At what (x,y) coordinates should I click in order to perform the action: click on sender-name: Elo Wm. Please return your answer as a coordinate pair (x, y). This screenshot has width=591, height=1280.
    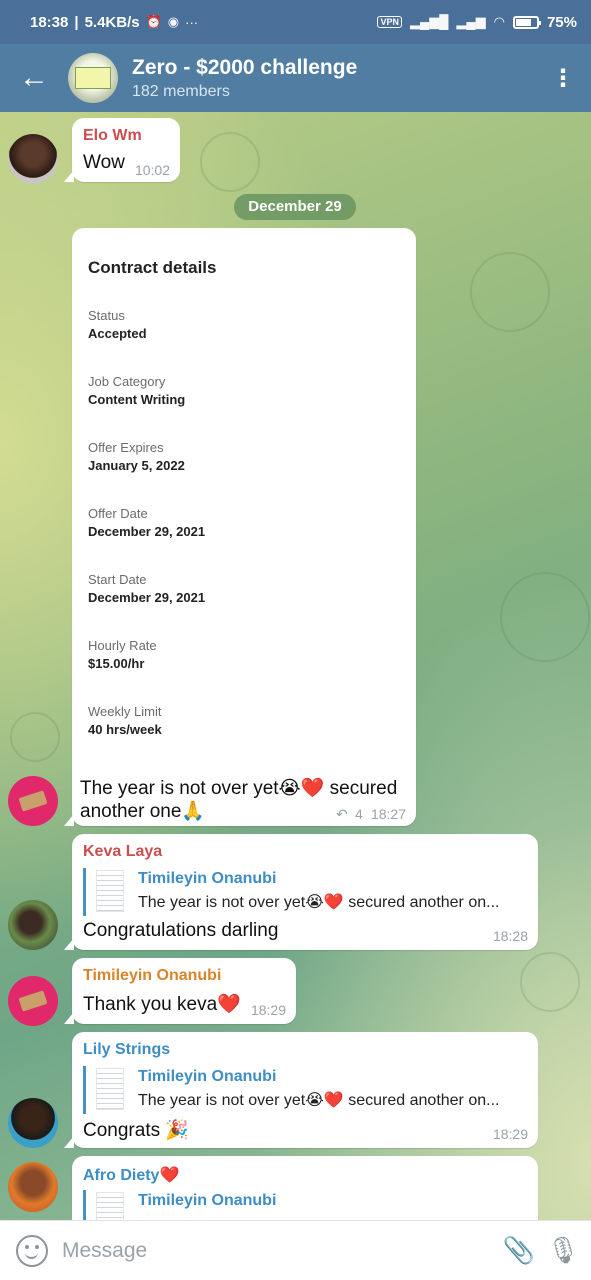
    Looking at the image, I should click on (112, 136).